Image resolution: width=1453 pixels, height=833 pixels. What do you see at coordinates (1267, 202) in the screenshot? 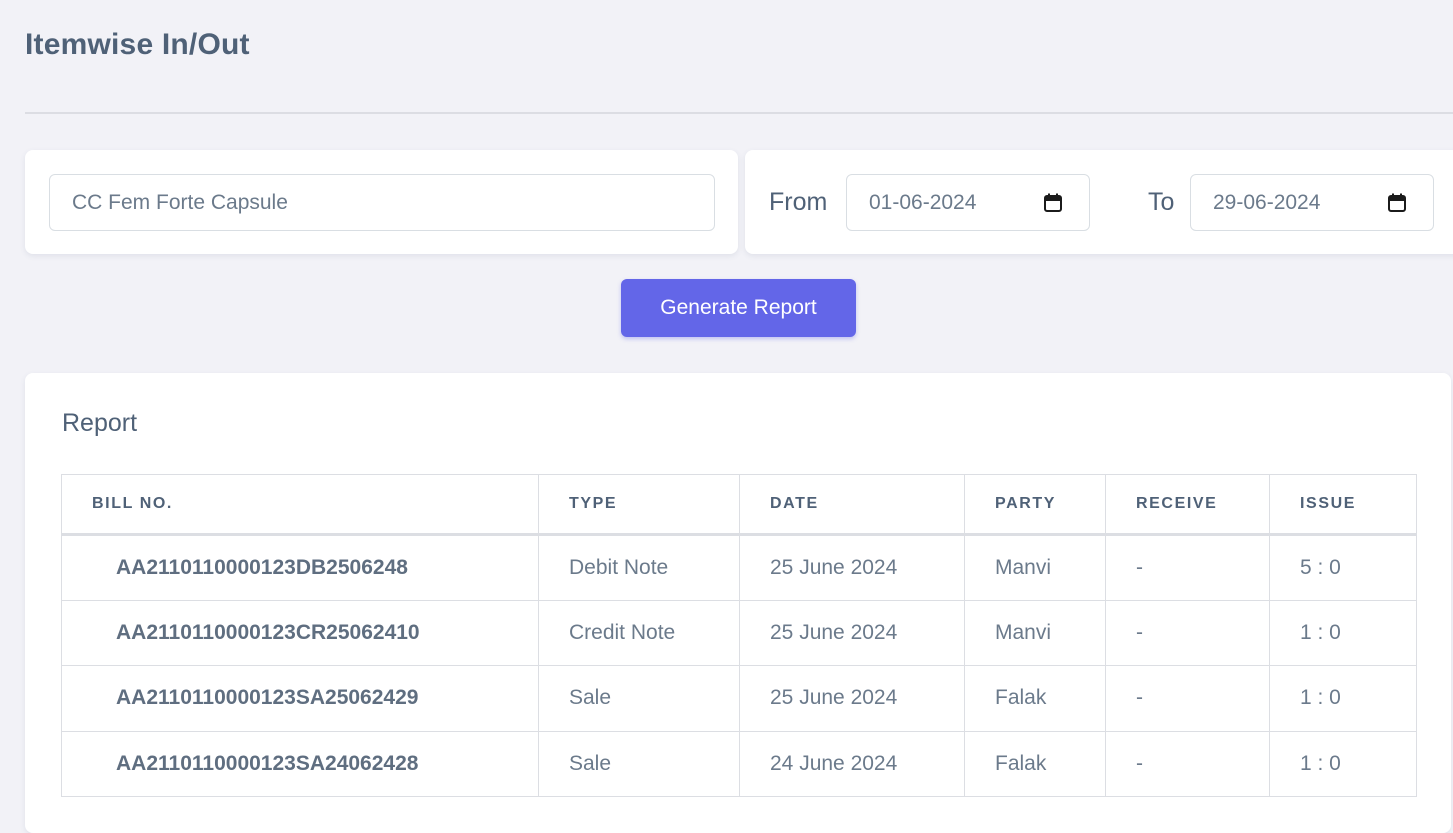
I see `to-date-value: 29-06-2024` at bounding box center [1267, 202].